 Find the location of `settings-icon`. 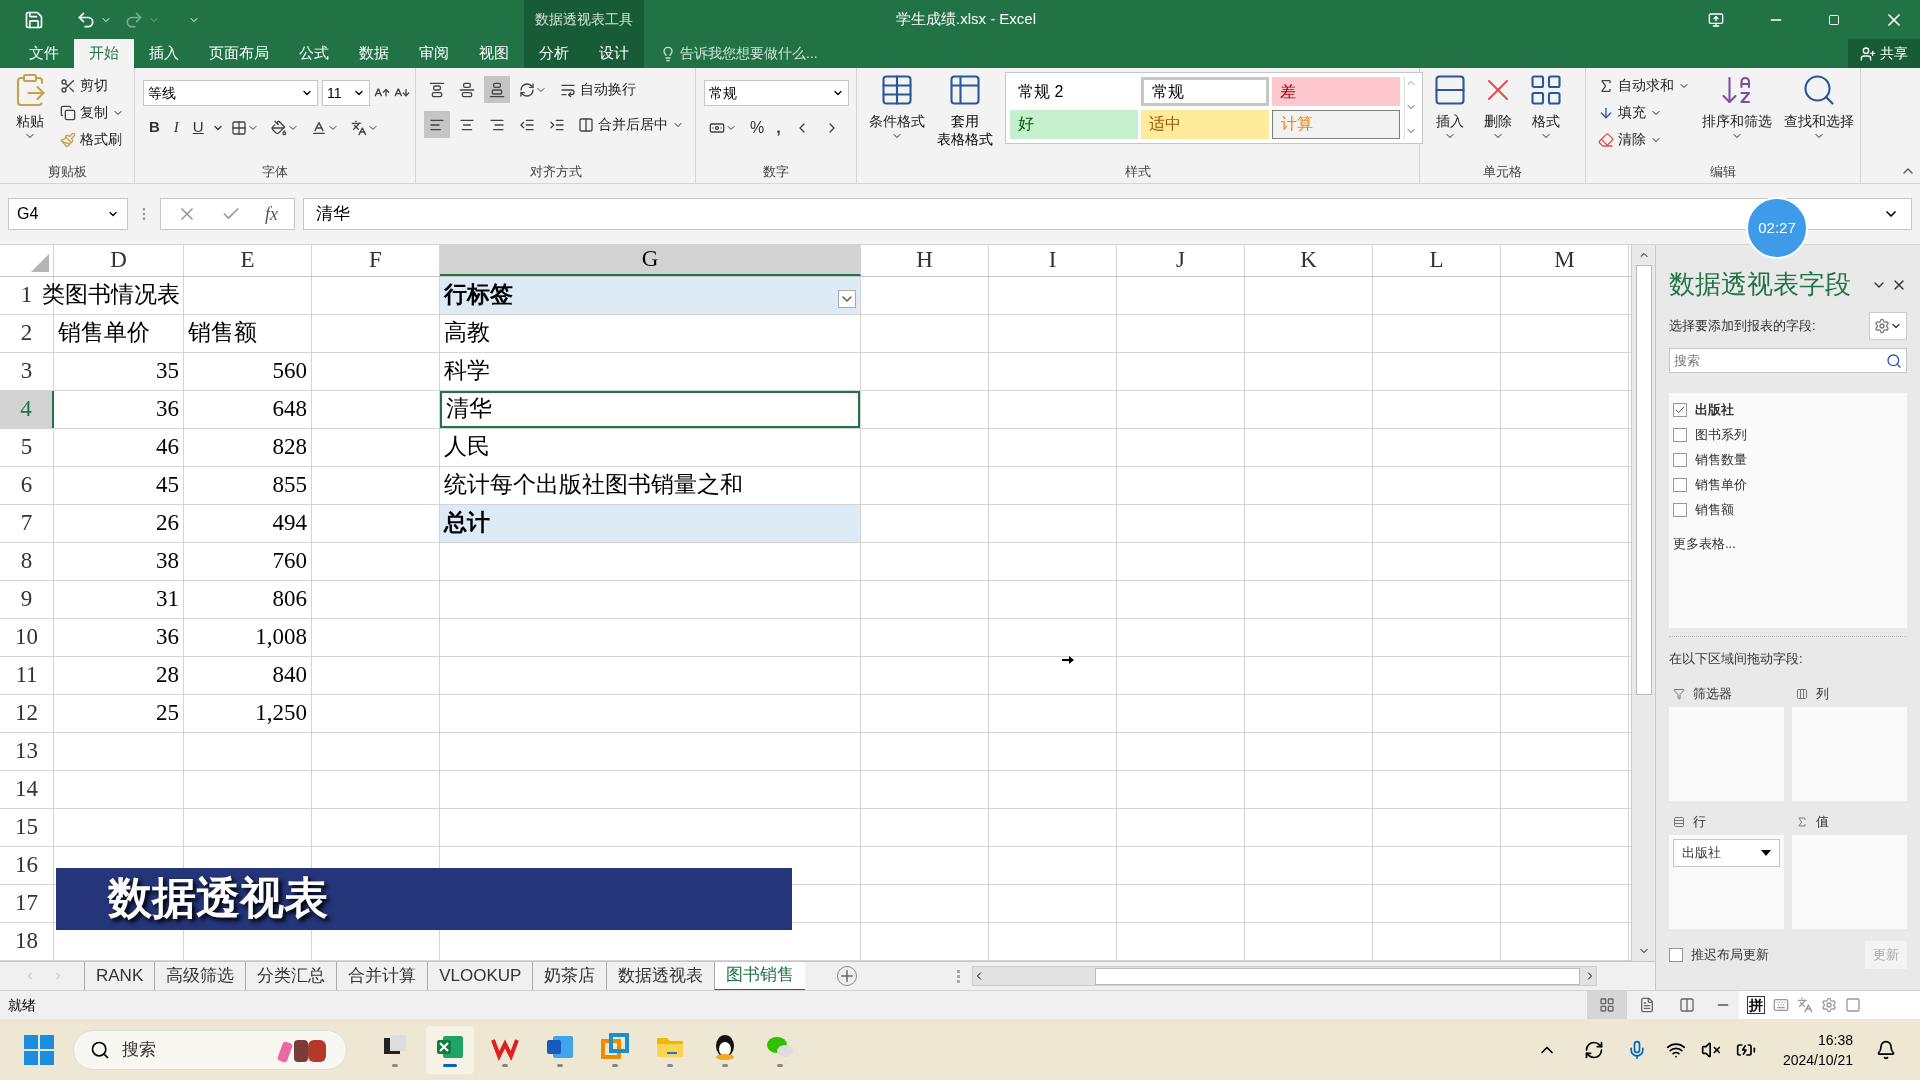

settings-icon is located at coordinates (1829, 1005).